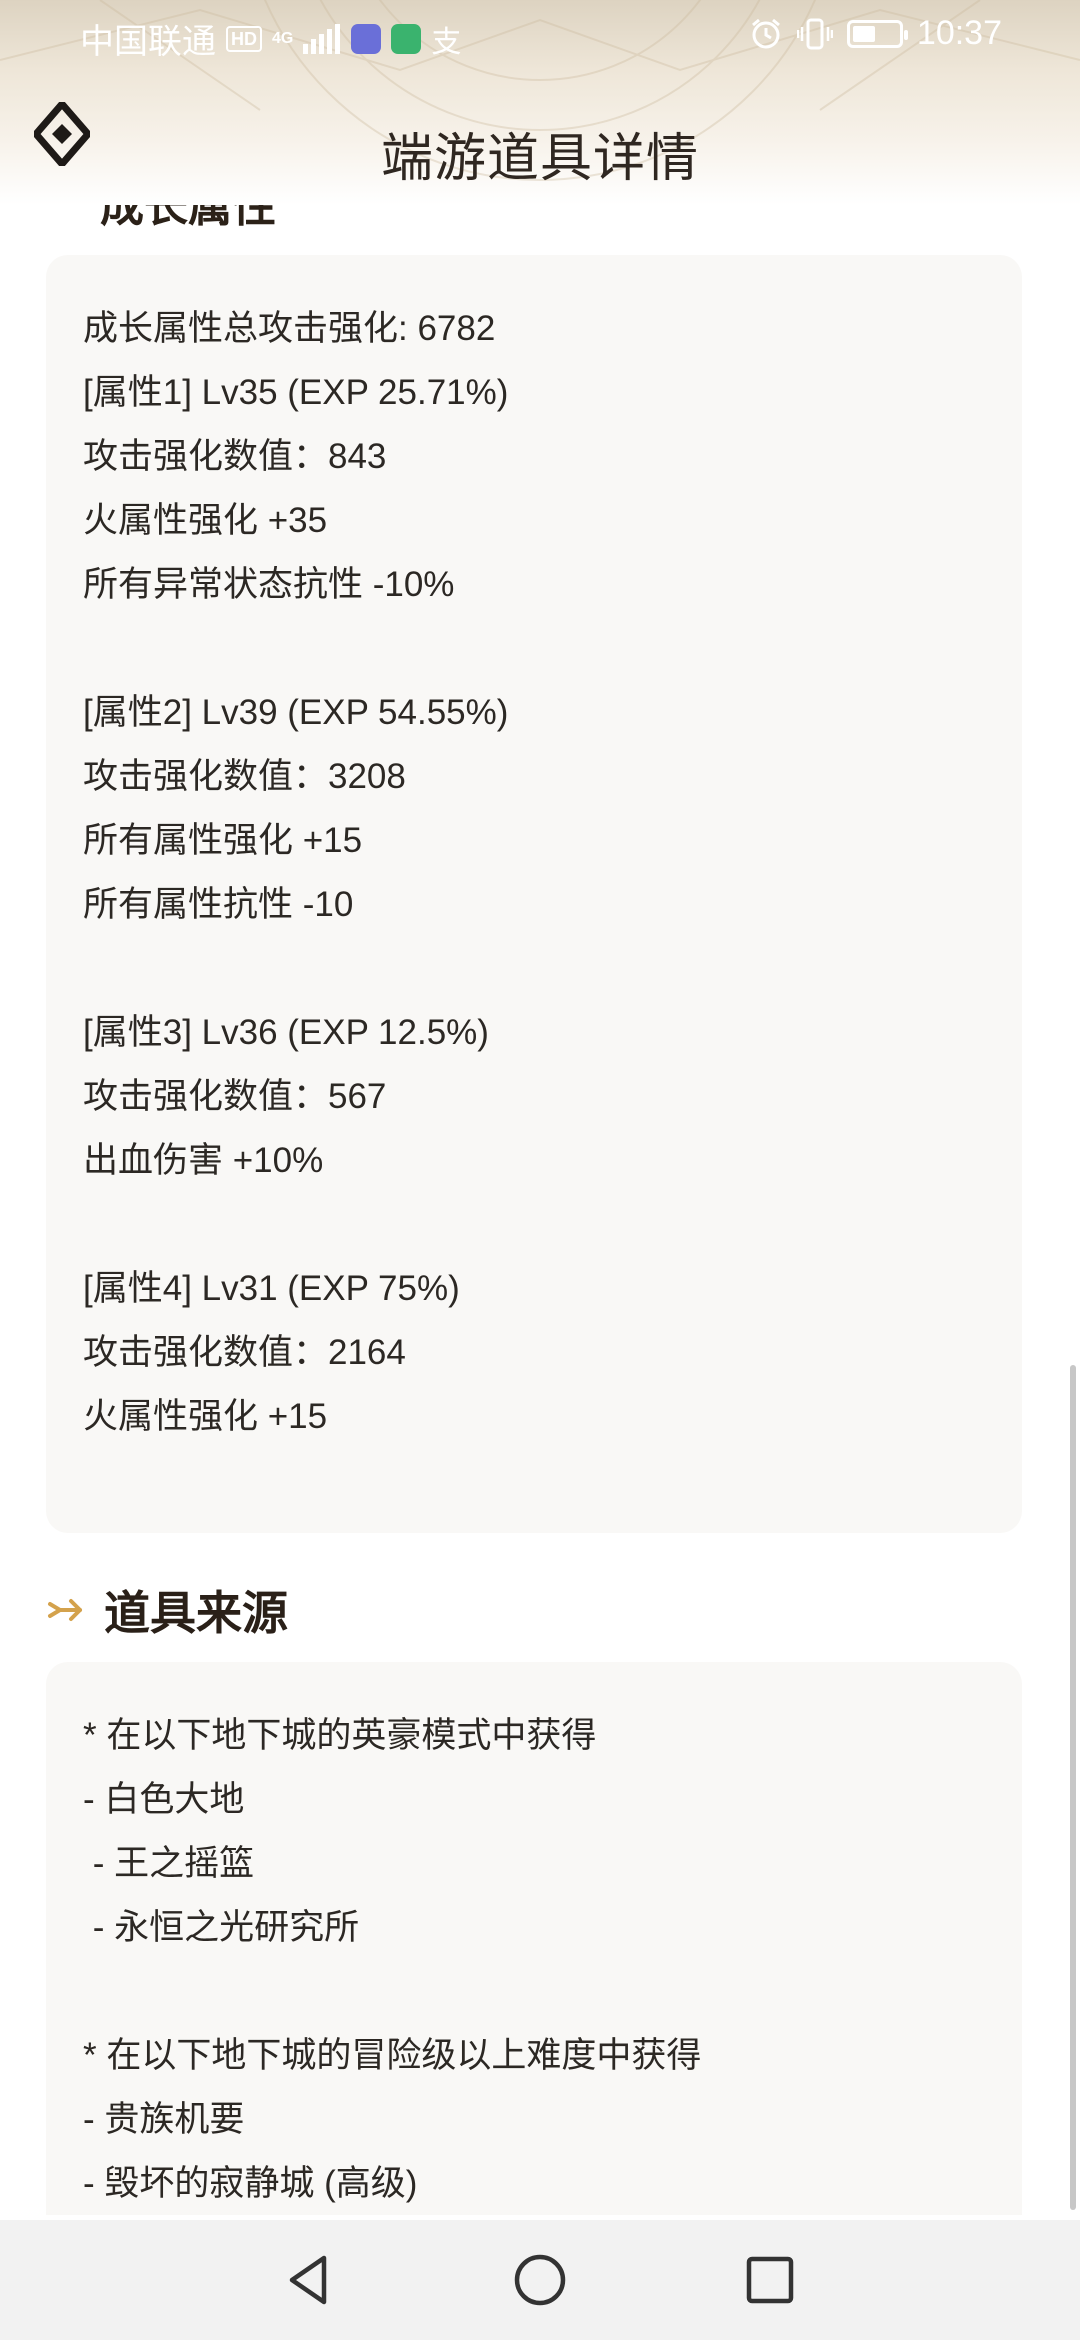  Describe the element at coordinates (244, 776) in the screenshot. I see `attr-line: 攻击强化数值：3208` at that location.